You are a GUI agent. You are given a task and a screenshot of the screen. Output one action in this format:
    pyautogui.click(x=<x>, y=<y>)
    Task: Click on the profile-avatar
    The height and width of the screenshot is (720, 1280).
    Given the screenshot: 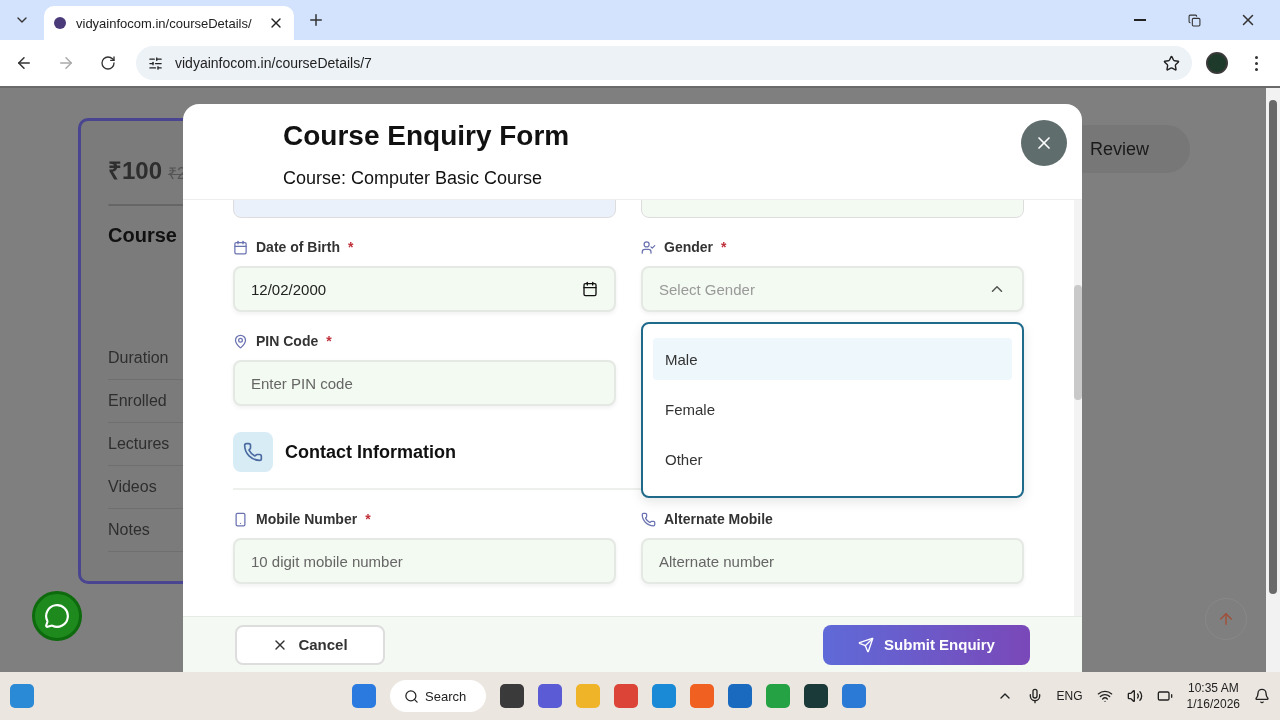 What is the action you would take?
    pyautogui.click(x=1217, y=63)
    